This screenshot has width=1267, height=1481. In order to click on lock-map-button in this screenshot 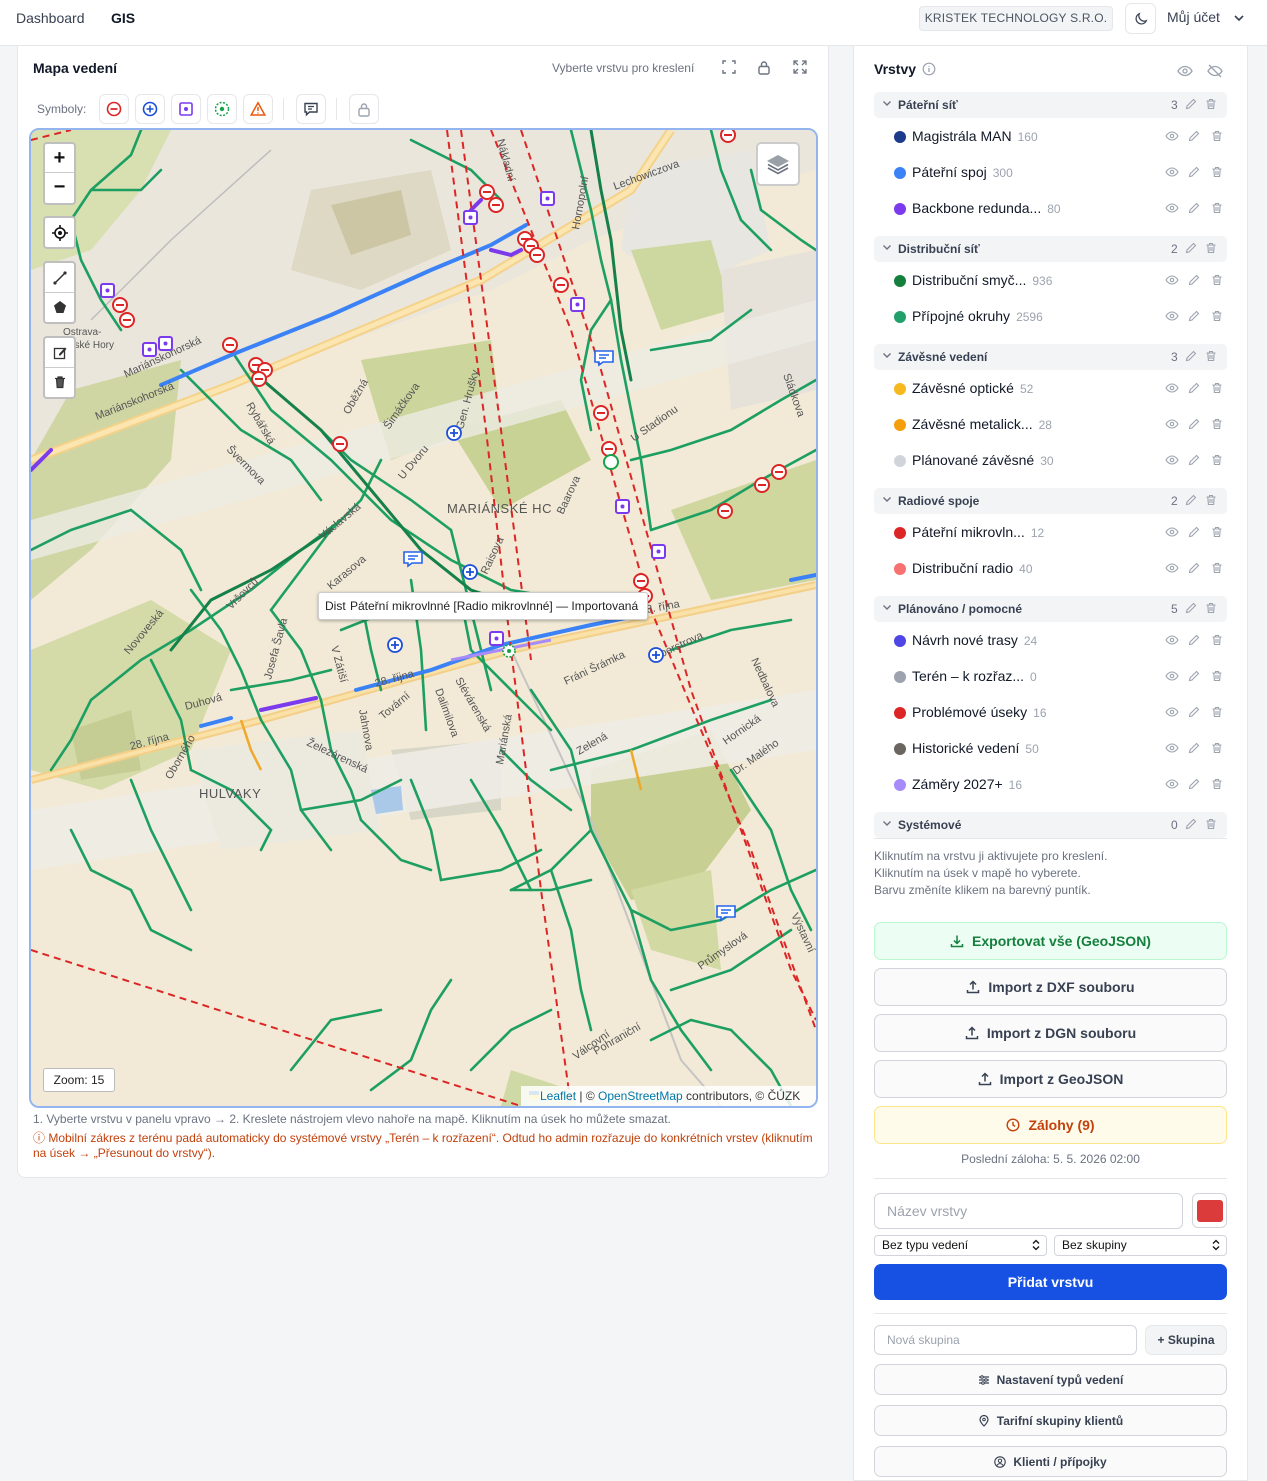, I will do `click(764, 67)`.